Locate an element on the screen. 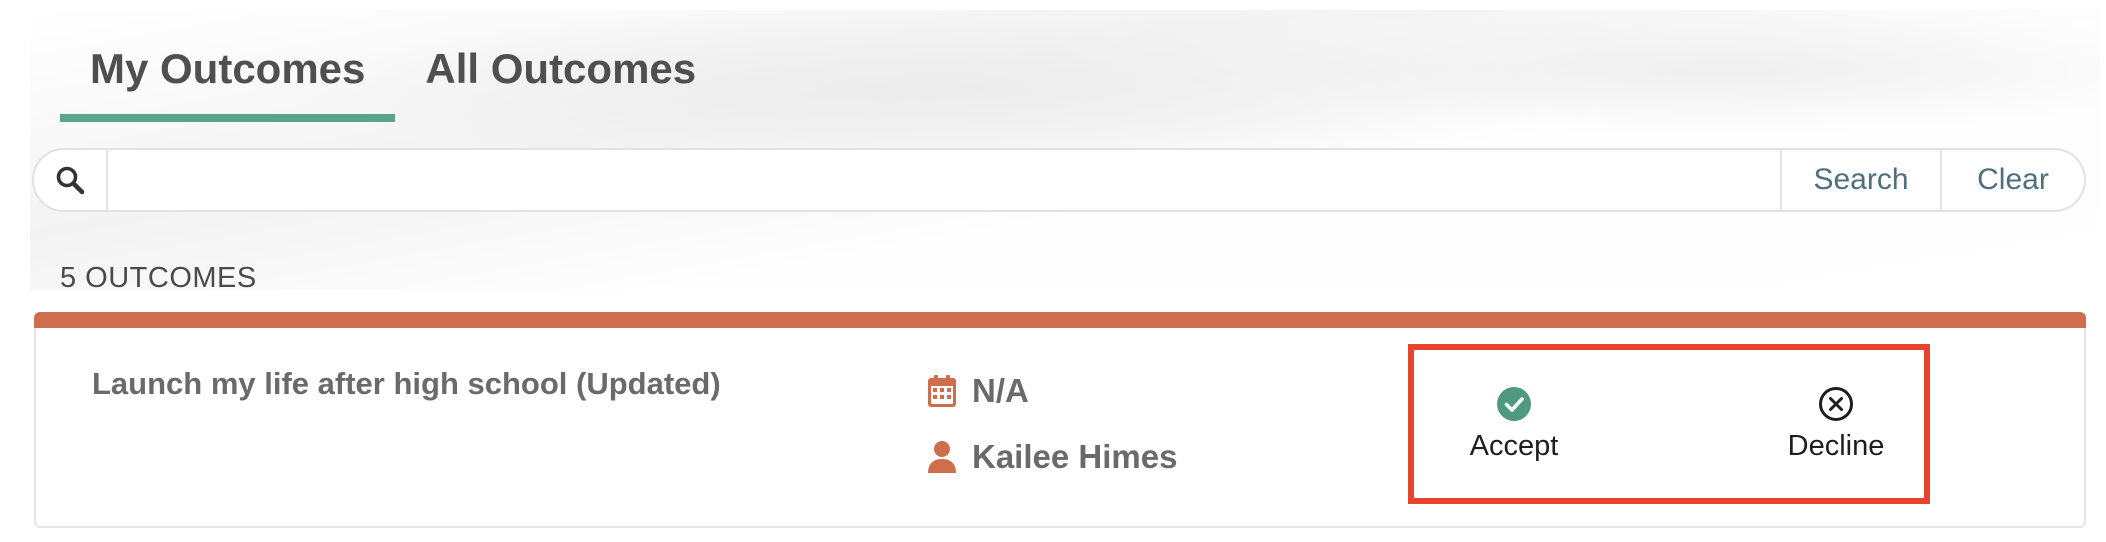 The height and width of the screenshot is (542, 2106). calendar-icon is located at coordinates (942, 391).